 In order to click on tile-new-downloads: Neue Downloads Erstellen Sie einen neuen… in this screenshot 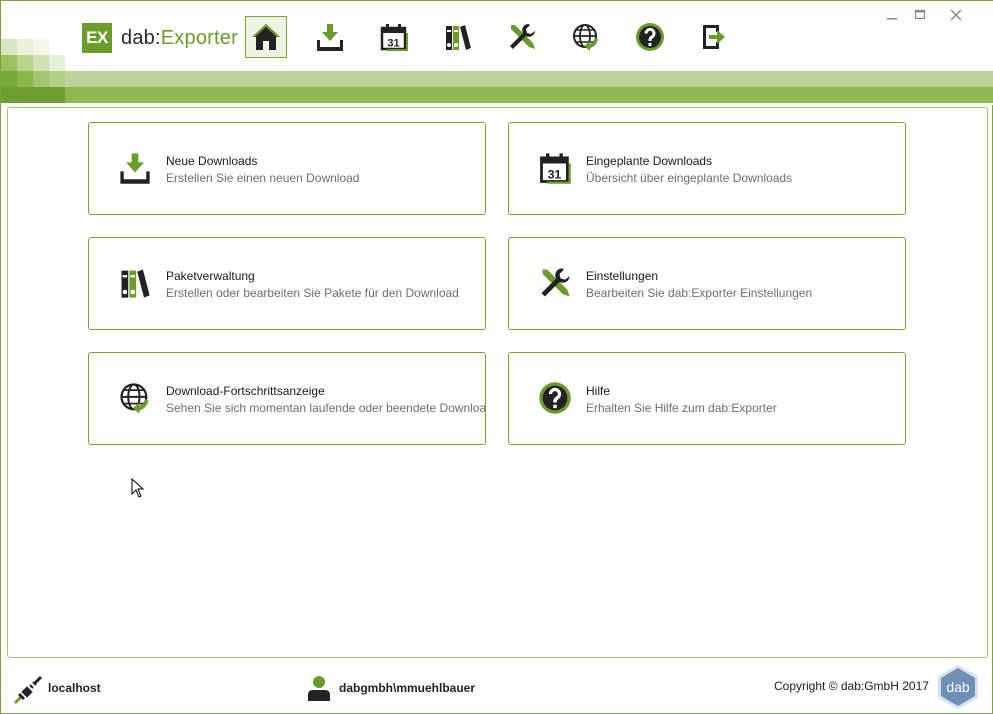, I will do `click(287, 168)`.